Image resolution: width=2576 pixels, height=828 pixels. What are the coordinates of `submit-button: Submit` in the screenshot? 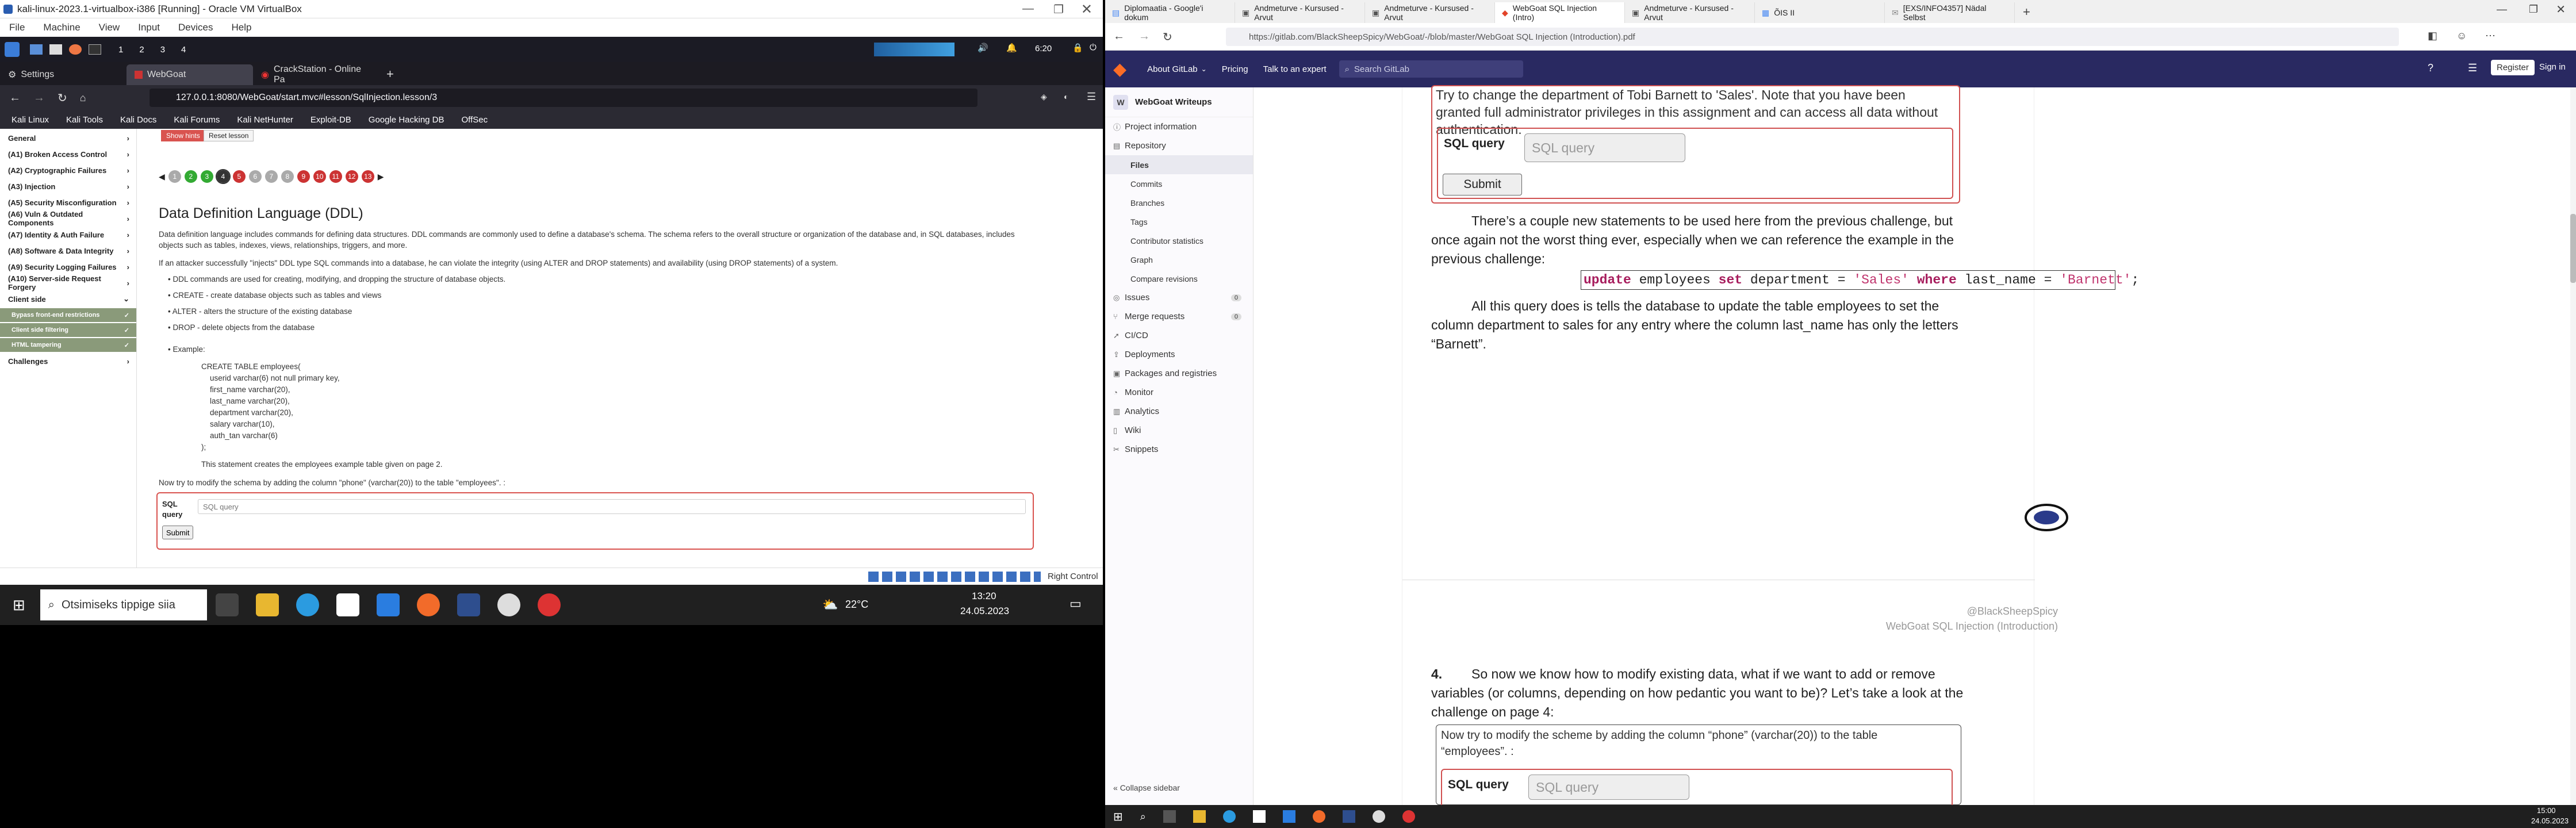 It's located at (178, 532).